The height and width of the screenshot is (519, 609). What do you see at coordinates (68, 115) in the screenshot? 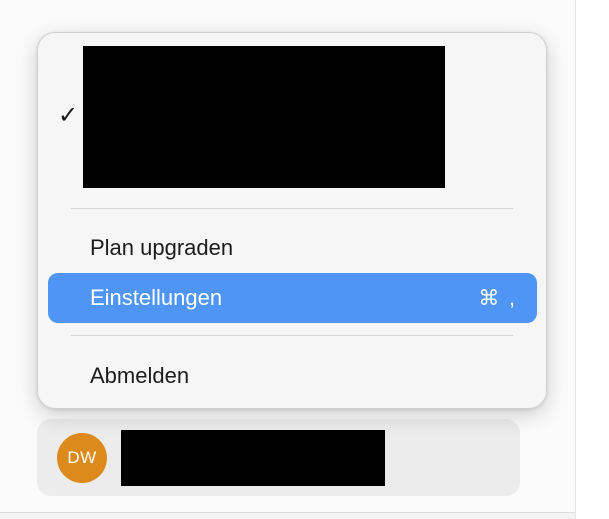
I see `checkmark-icon: ✓` at bounding box center [68, 115].